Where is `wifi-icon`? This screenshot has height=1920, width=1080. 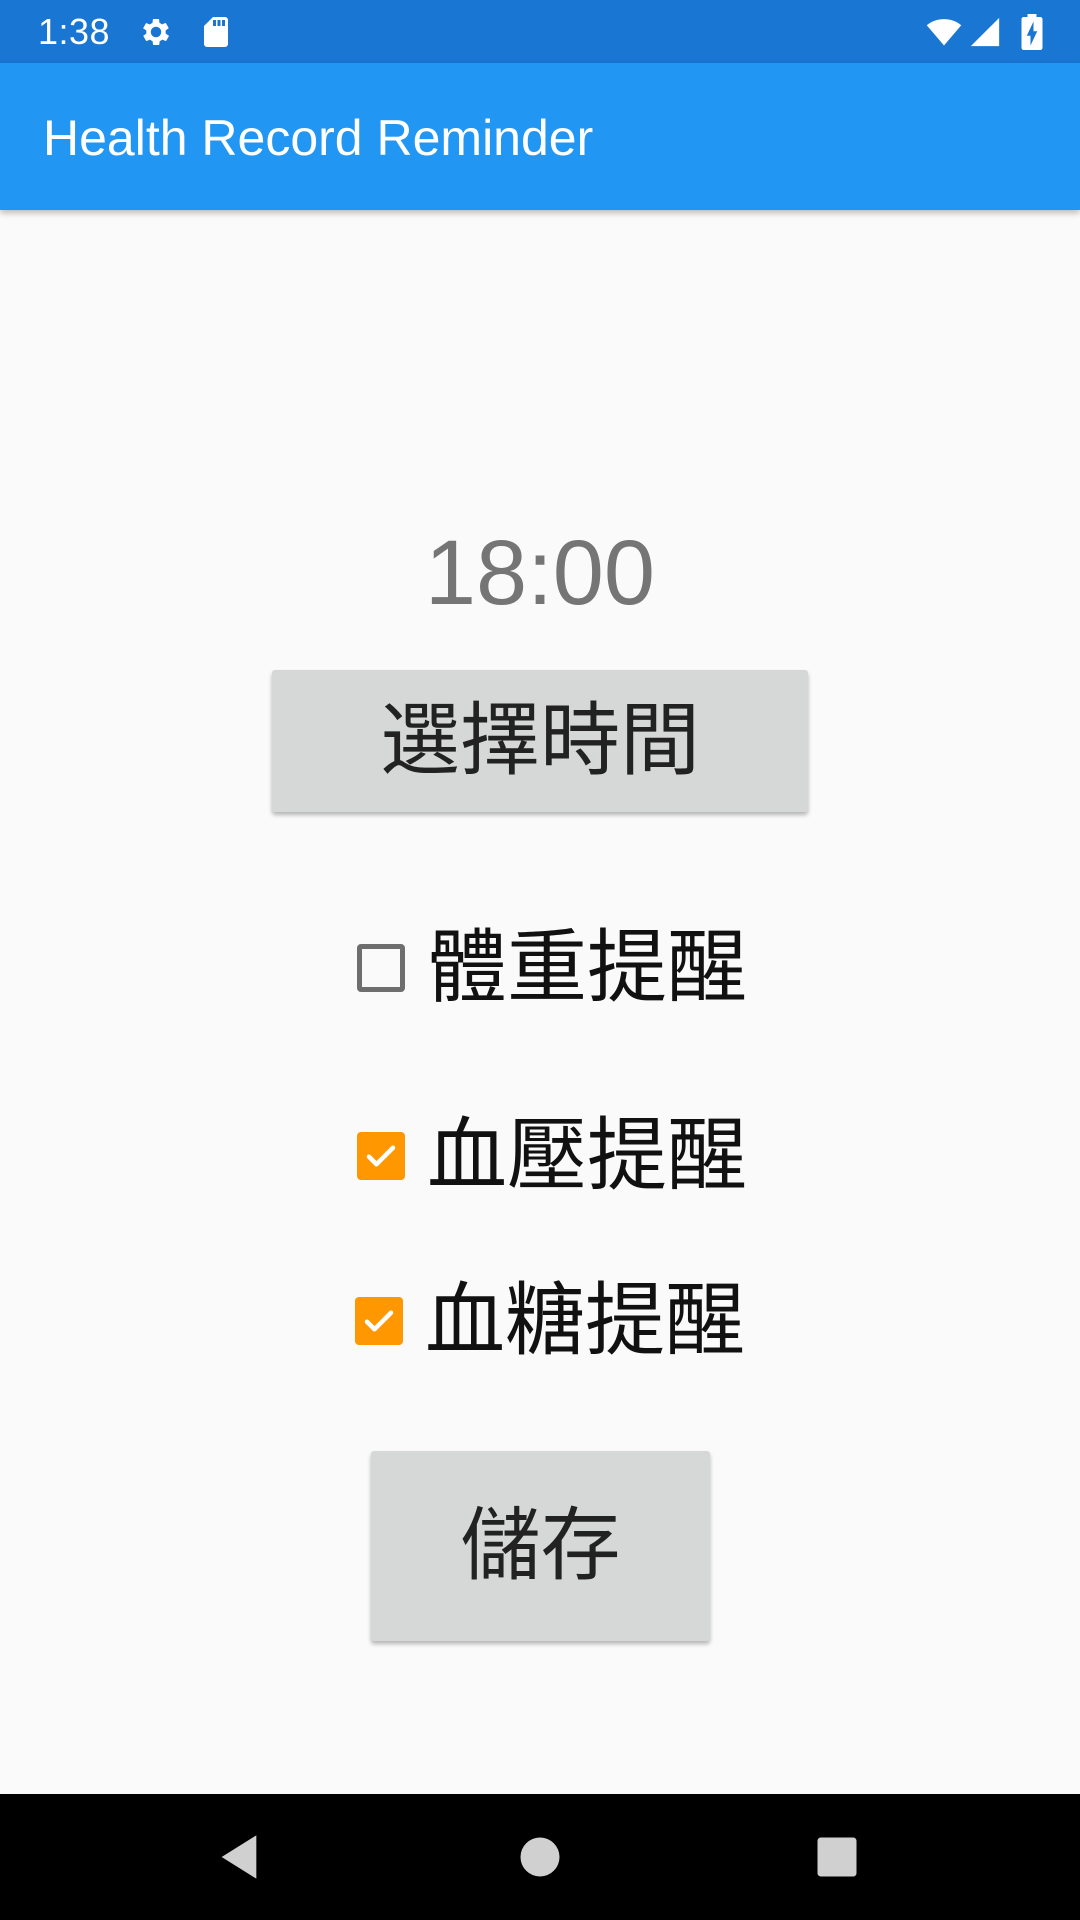
wifi-icon is located at coordinates (944, 32).